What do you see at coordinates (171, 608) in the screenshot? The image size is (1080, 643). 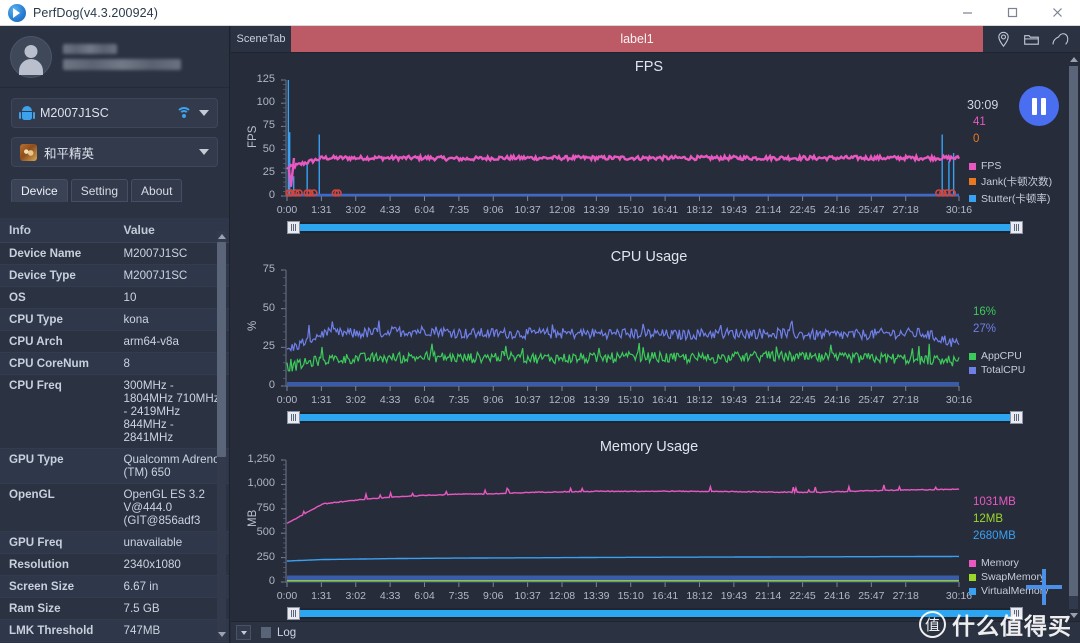 I see `info-value: 7.5 GB` at bounding box center [171, 608].